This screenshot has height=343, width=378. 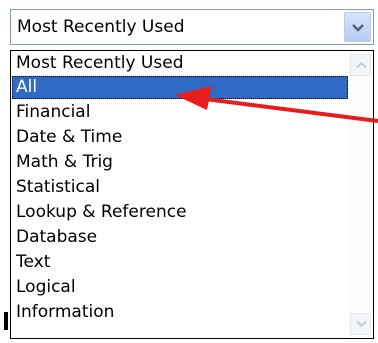 What do you see at coordinates (180, 312) in the screenshot?
I see `list-item-information: Information` at bounding box center [180, 312].